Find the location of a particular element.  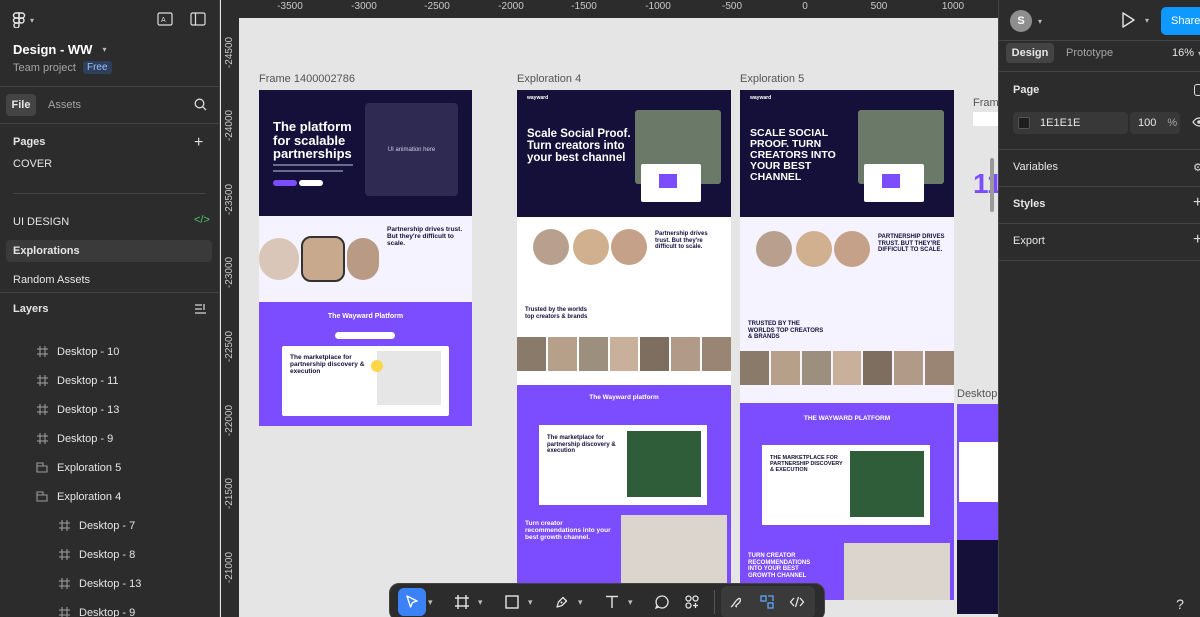

tab-file-label: File is located at coordinates (21, 105).